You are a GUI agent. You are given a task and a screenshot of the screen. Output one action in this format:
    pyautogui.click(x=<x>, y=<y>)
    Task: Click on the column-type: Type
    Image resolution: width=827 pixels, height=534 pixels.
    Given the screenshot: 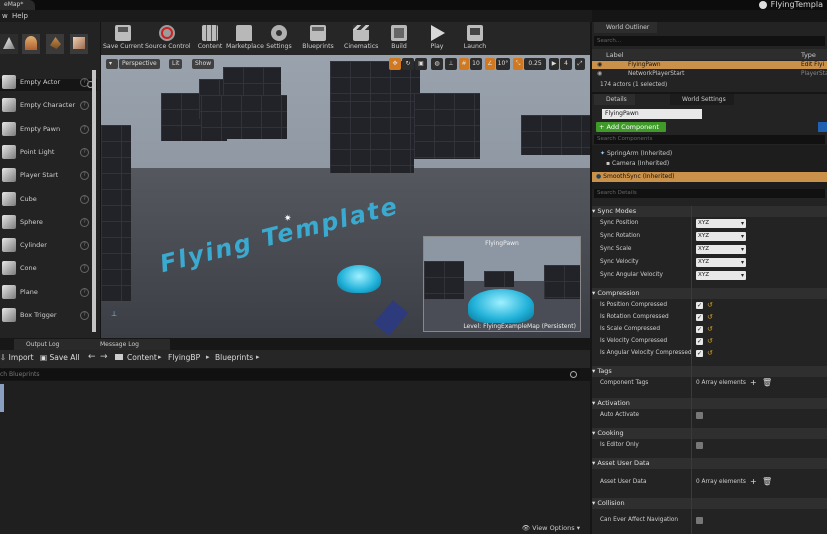 What is the action you would take?
    pyautogui.click(x=808, y=55)
    